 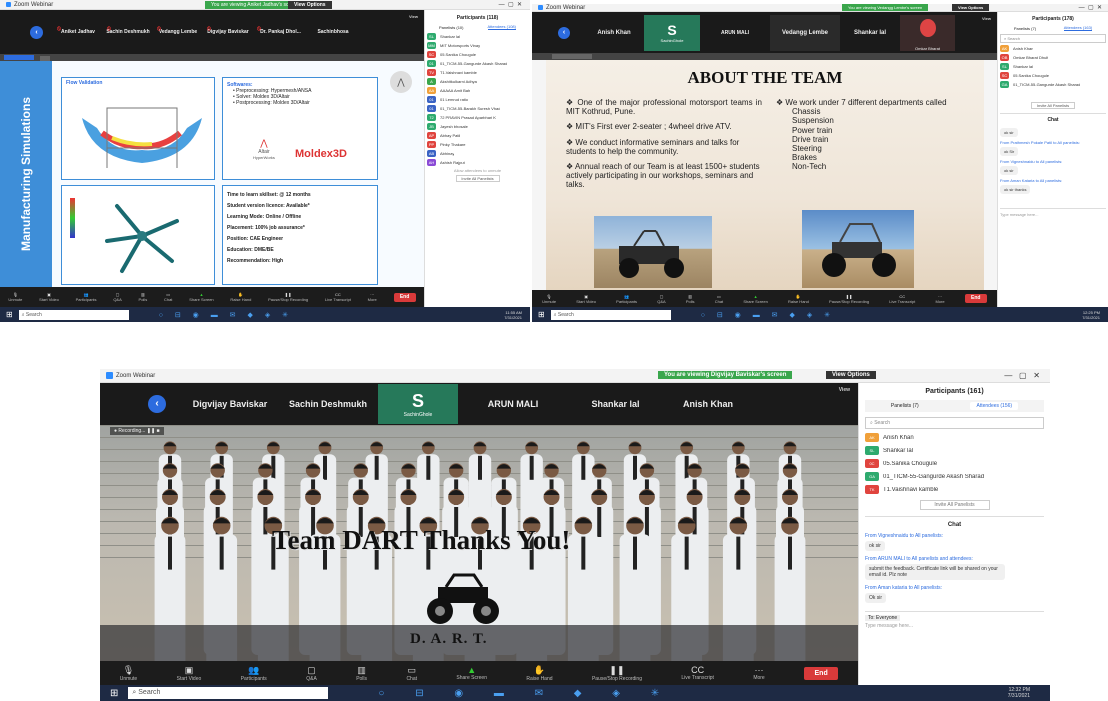 I want to click on video-tile: Vedangg Lembe ⦸, so click(x=178, y=30).